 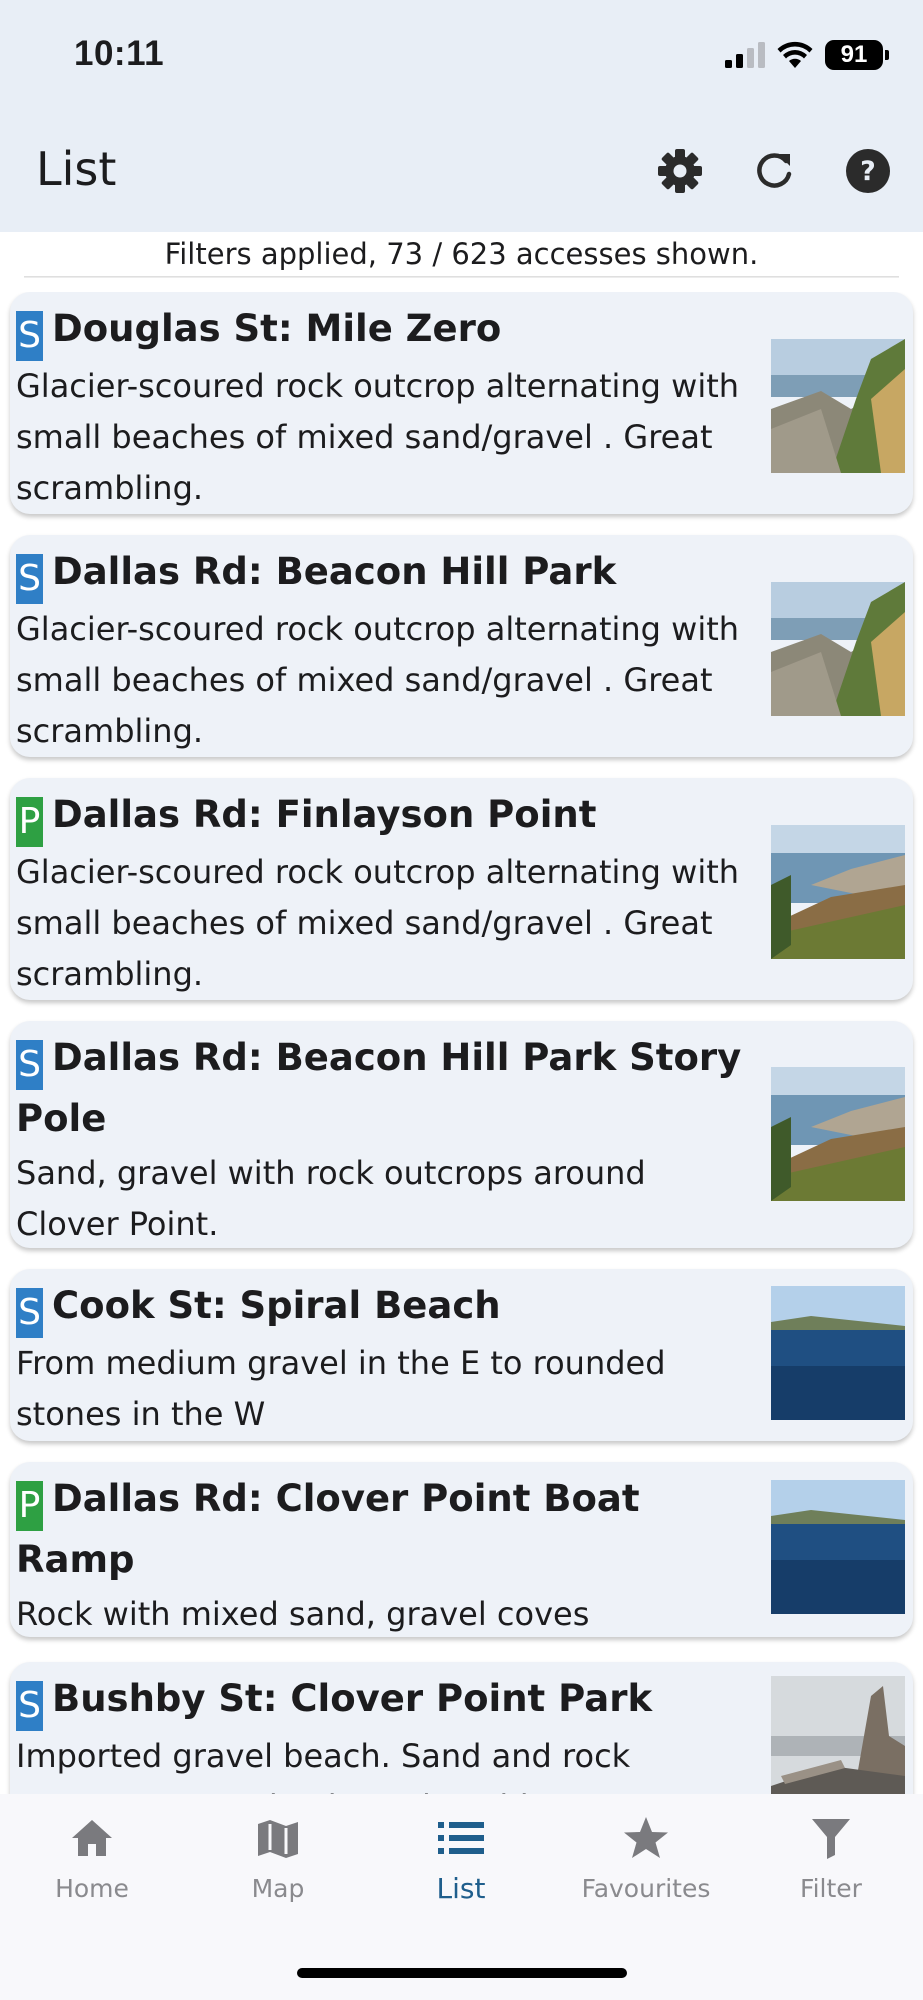 I want to click on list-item-title: S Cook St: Spiral Beach, so click(x=386, y=1307).